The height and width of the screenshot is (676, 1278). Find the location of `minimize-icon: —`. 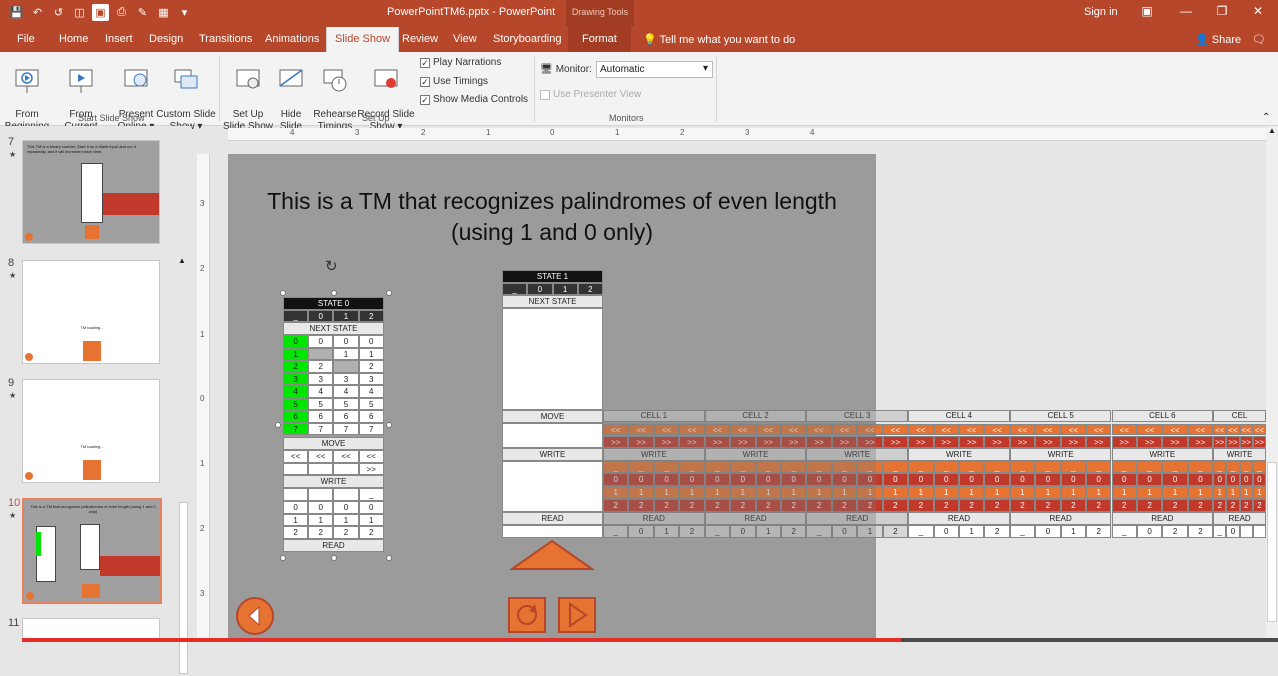

minimize-icon: — is located at coordinates (1186, 11).